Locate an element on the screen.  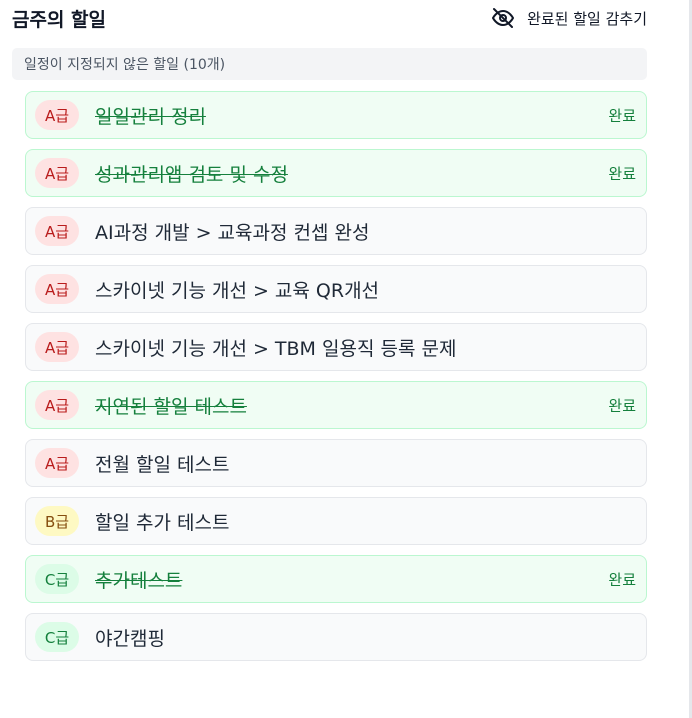
task-item: C급 야간캠핑 is located at coordinates (336, 637).